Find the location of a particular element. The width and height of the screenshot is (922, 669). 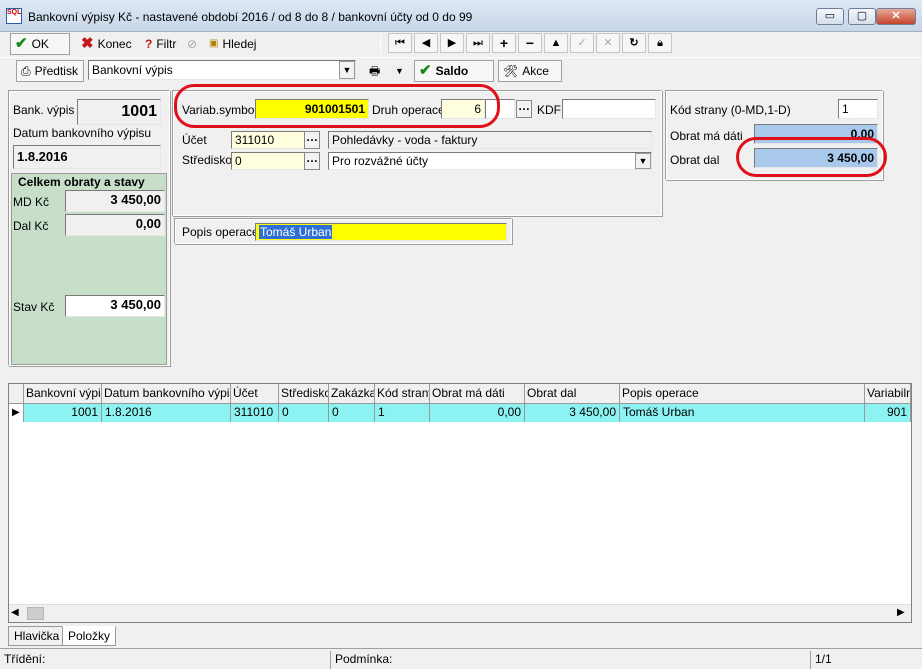

konec-button: ✖ Konec is located at coordinates (107, 44).